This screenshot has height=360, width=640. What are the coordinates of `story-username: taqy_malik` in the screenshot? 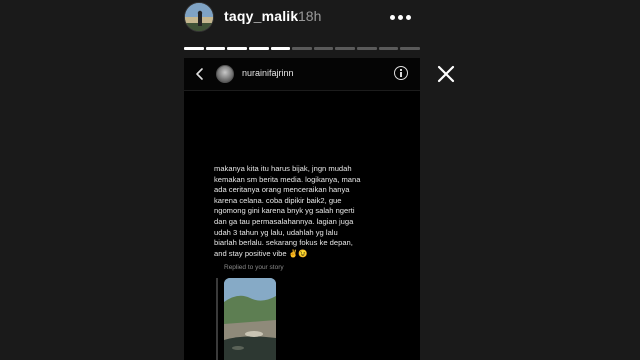 It's located at (261, 16).